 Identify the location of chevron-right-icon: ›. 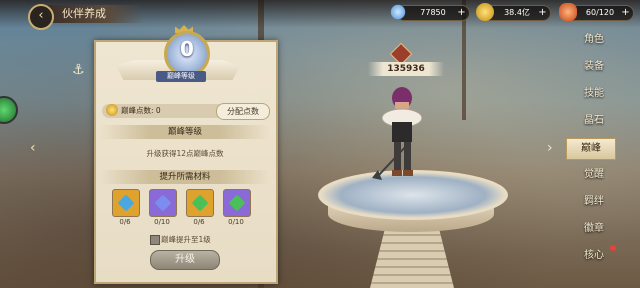
(550, 148).